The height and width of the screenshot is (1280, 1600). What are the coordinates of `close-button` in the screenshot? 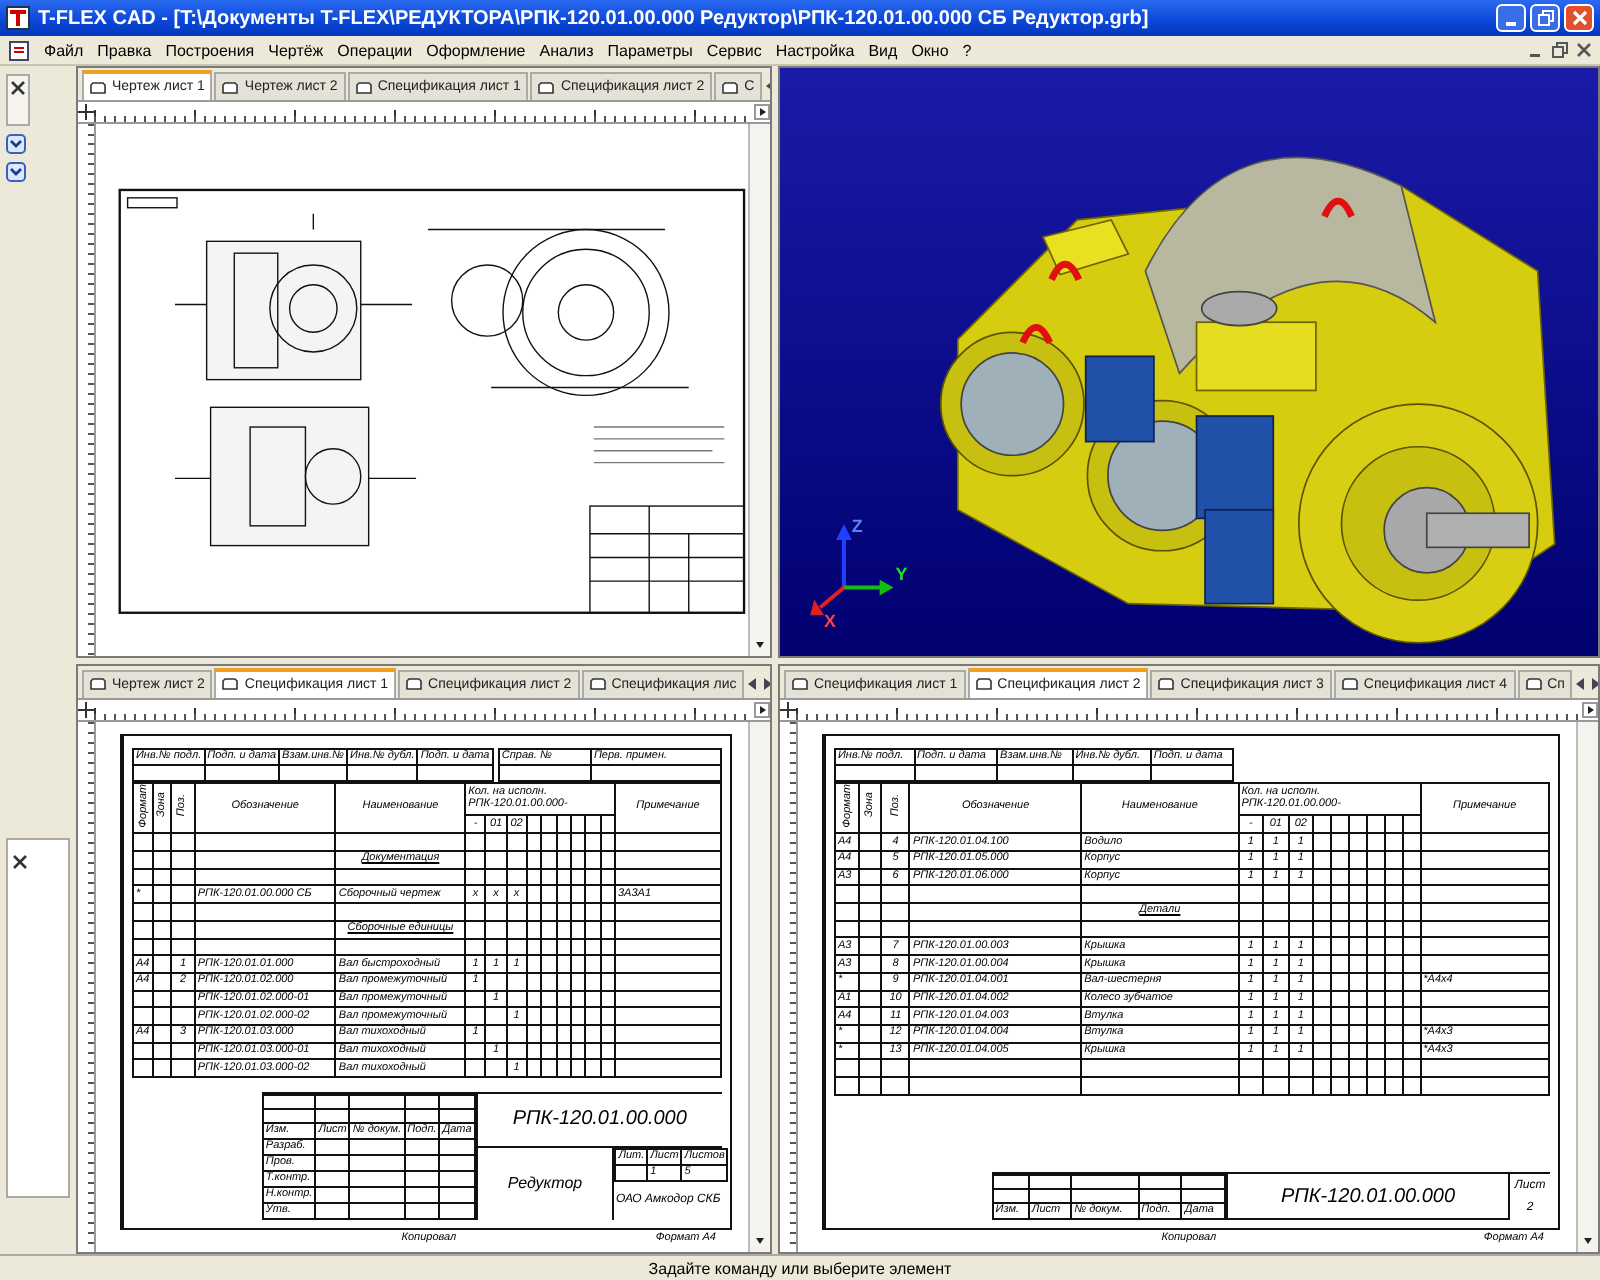 It's located at (1579, 18).